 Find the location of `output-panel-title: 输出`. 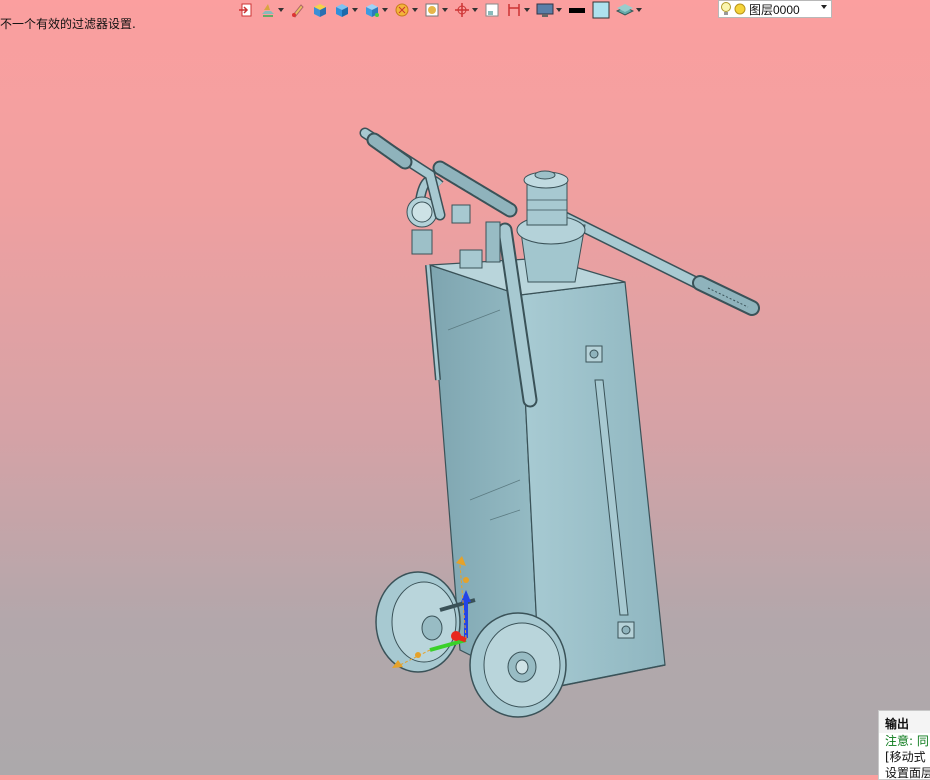

output-panel-title: 输出 is located at coordinates (897, 724).